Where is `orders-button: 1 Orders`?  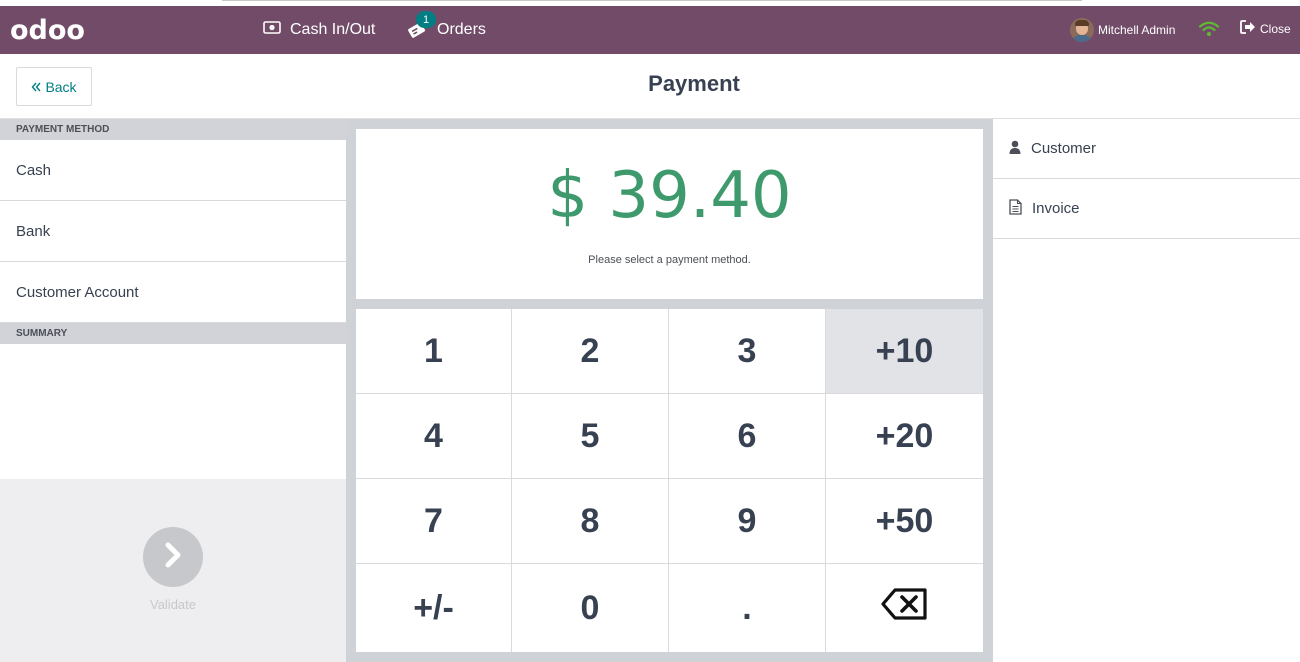 orders-button: 1 Orders is located at coordinates (446, 30).